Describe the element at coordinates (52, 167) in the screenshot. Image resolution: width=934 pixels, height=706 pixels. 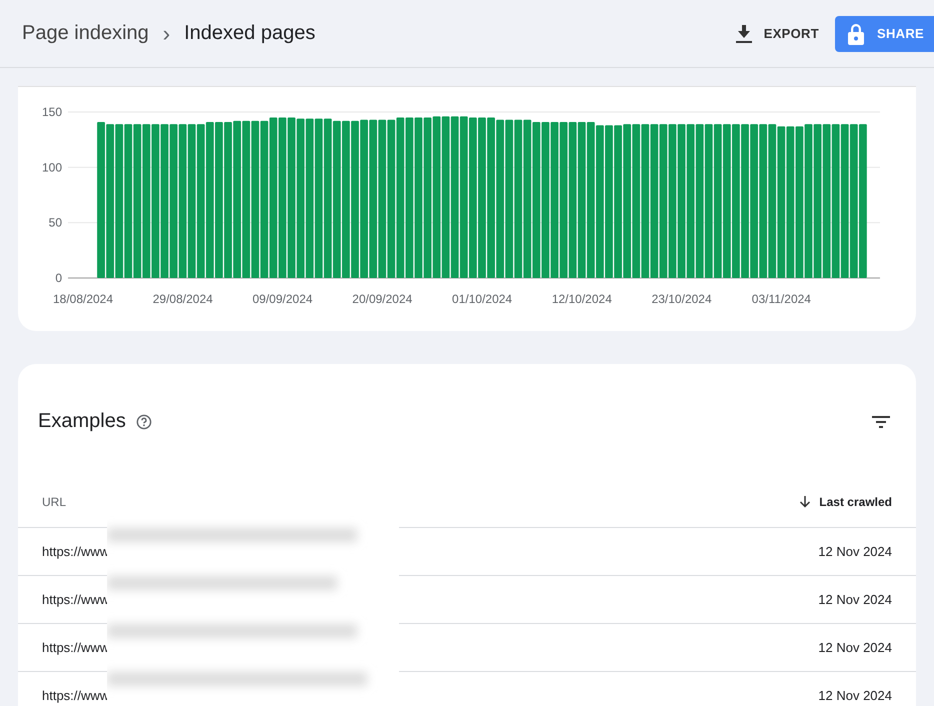
I see `y-axis-label: 100` at that location.